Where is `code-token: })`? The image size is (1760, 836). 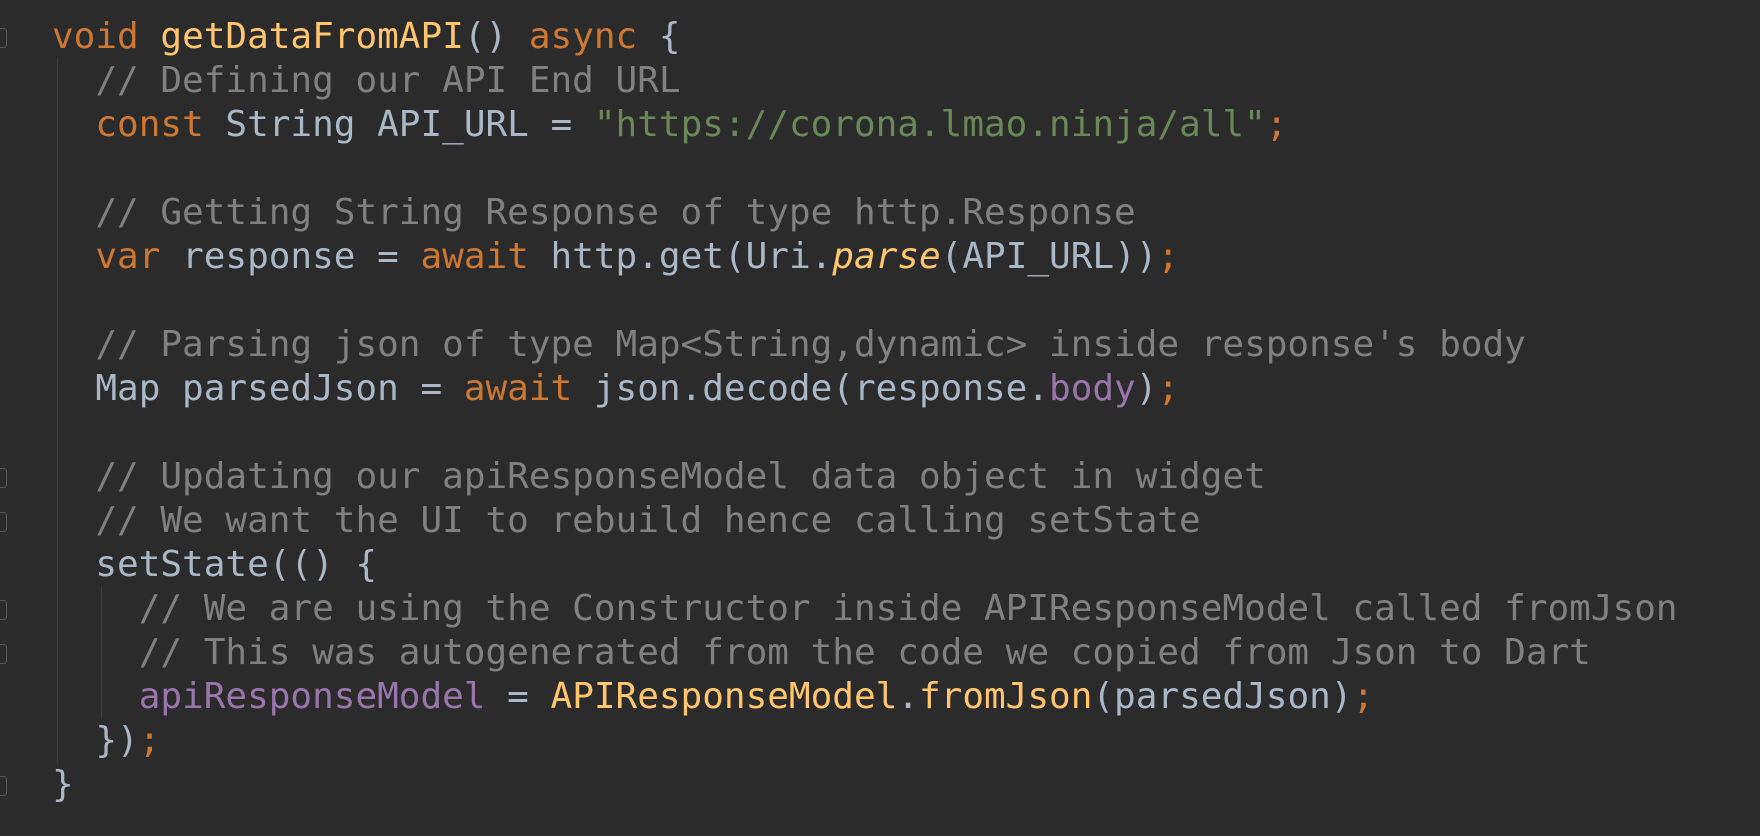
code-token: }) is located at coordinates (95, 740).